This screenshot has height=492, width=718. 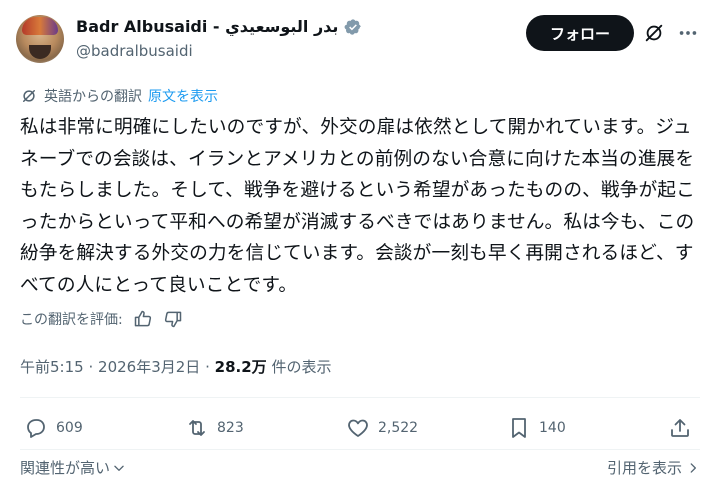 I want to click on like-count: 2,522, so click(x=398, y=428).